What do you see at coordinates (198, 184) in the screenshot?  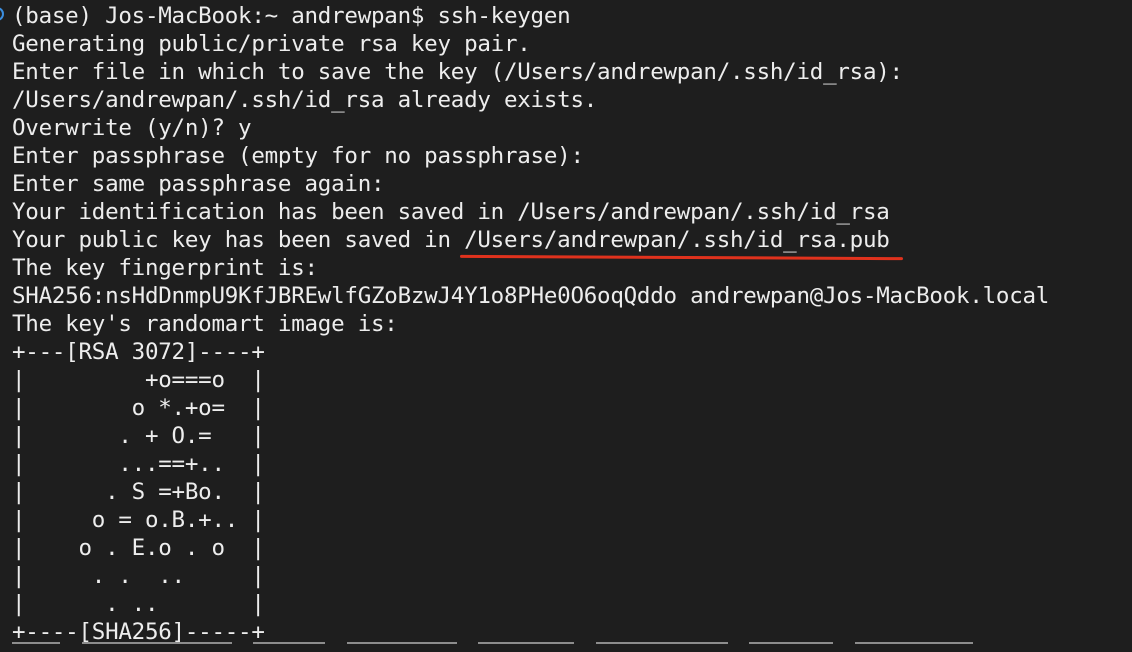 I see `output-line: Enter same passphrase again:` at bounding box center [198, 184].